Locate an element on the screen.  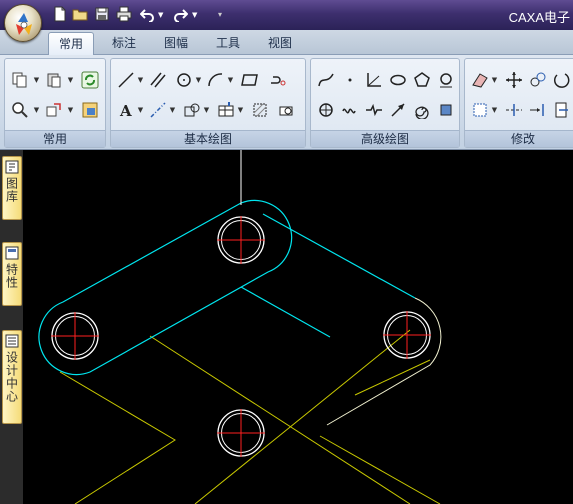
caxa-logo-icon is located at coordinates (24, 24).